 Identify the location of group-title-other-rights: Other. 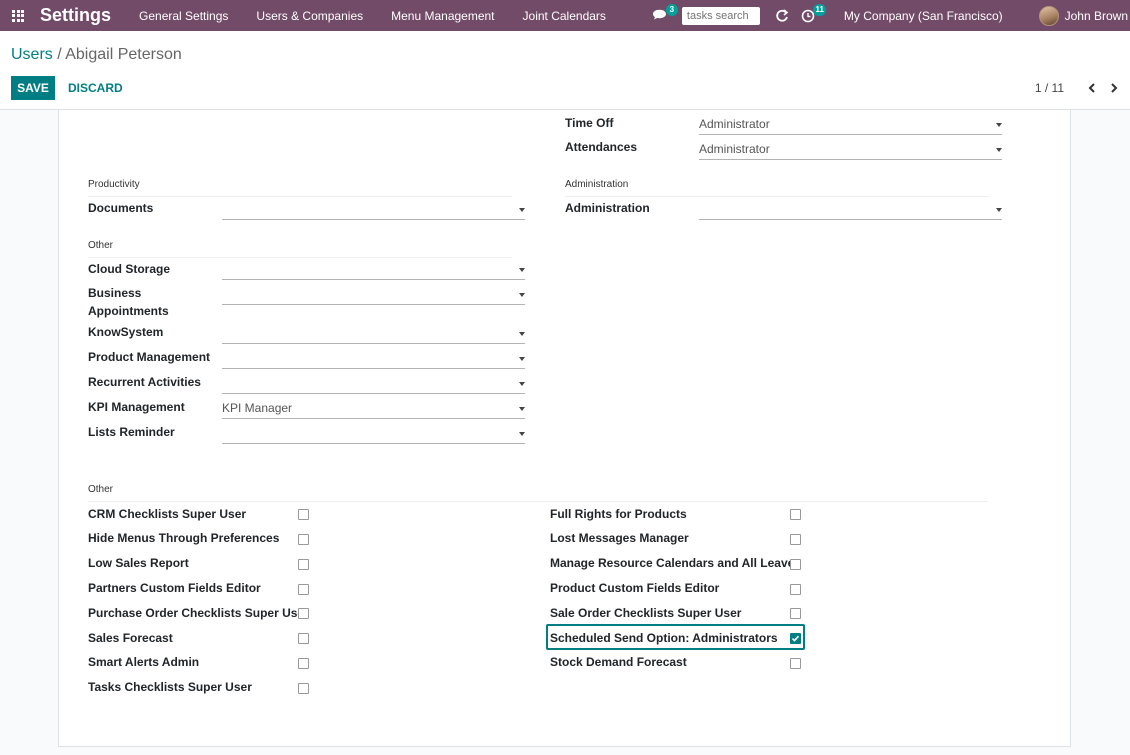
(538, 493).